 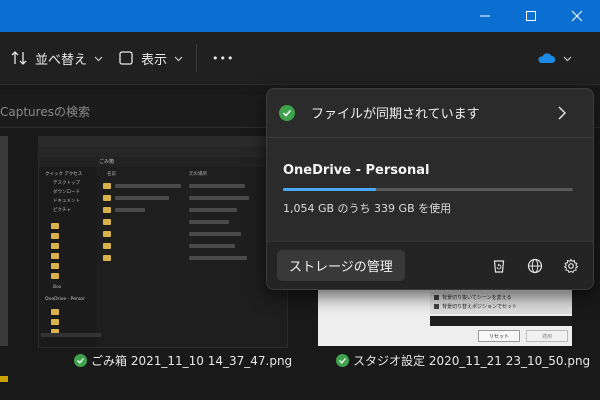 What do you see at coordinates (65, 299) in the screenshot?
I see `thumb-tree-onedrive: OneDrive - Persor` at bounding box center [65, 299].